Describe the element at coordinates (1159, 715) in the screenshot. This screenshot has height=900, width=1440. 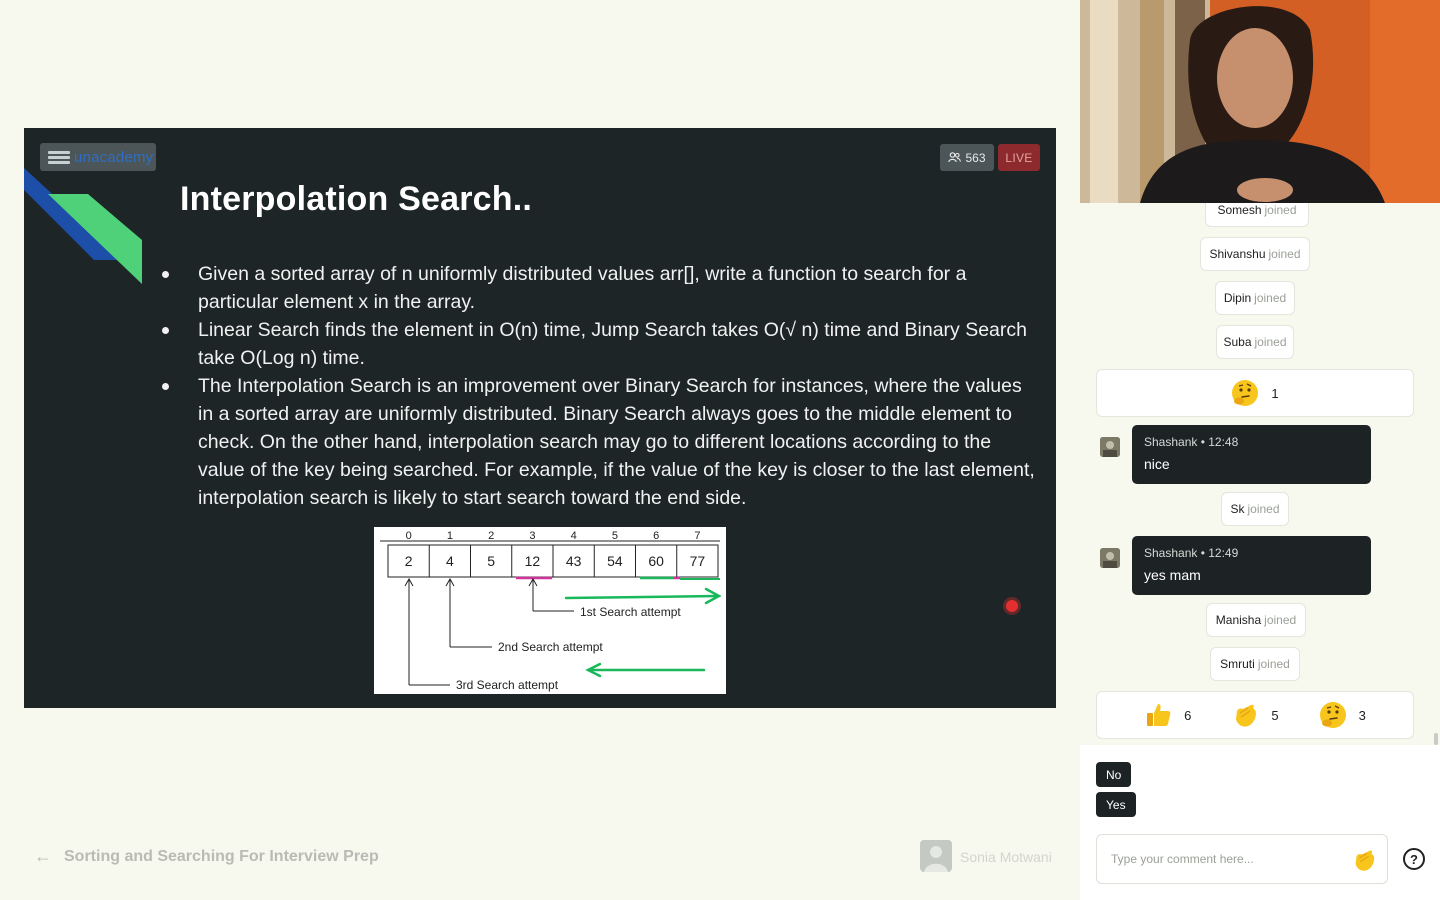
I see `thumbs-up-emoji-icon` at that location.